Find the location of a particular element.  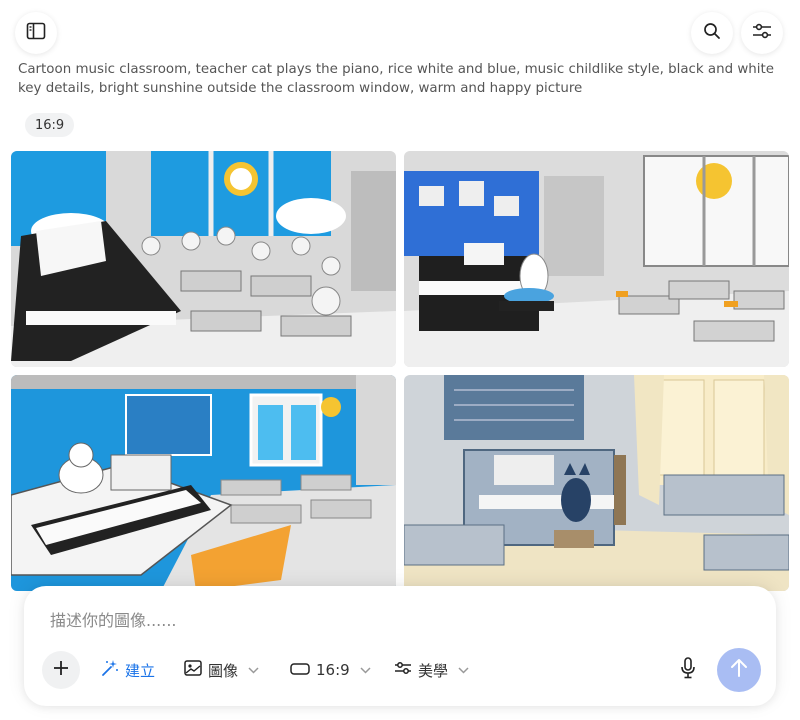

image-mode-label: 圖像 is located at coordinates (223, 670).